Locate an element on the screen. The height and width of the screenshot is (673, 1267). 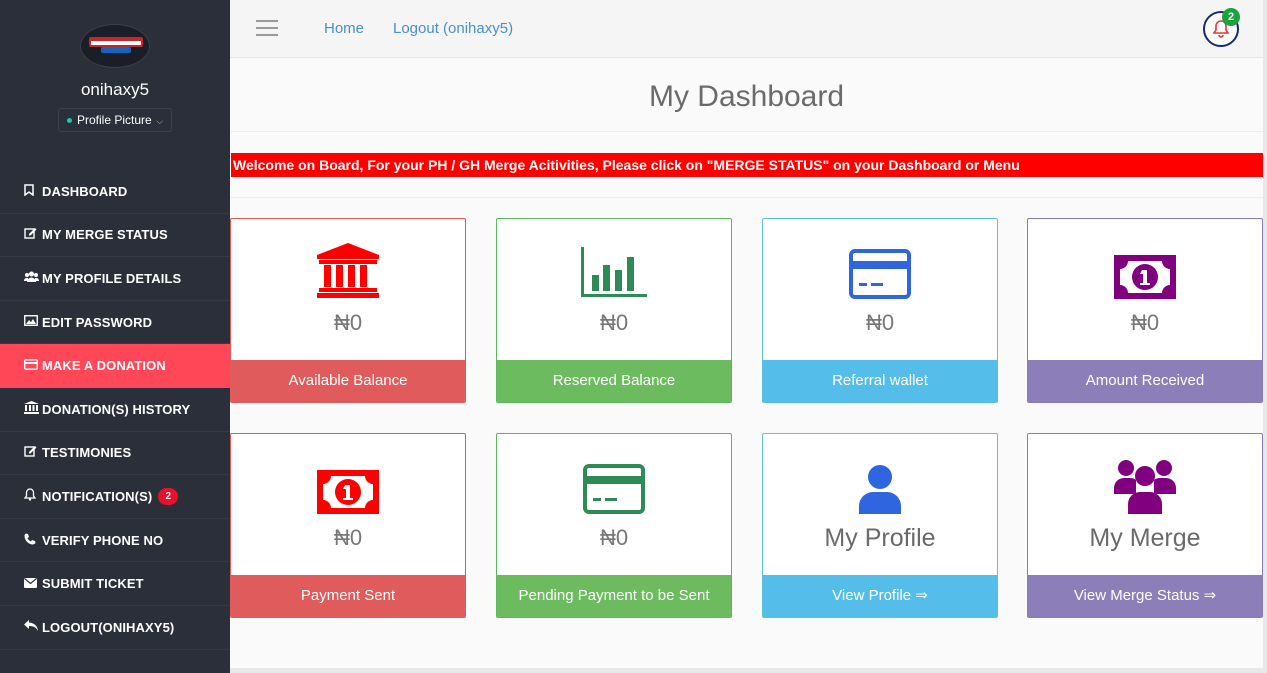
chevron-down-icon: ⌵ is located at coordinates (158, 121).